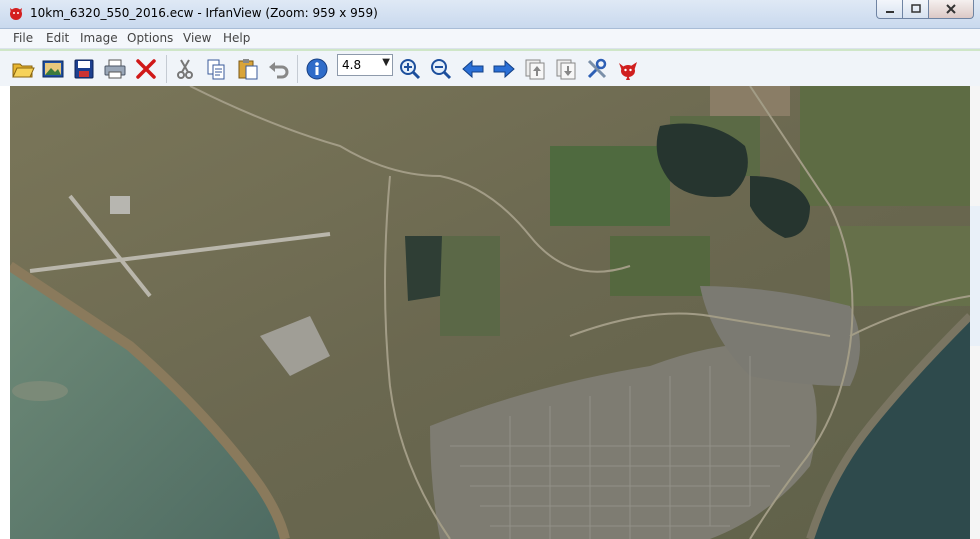 This screenshot has width=980, height=539. I want to click on zoom-level-value: 4.8, so click(352, 65).